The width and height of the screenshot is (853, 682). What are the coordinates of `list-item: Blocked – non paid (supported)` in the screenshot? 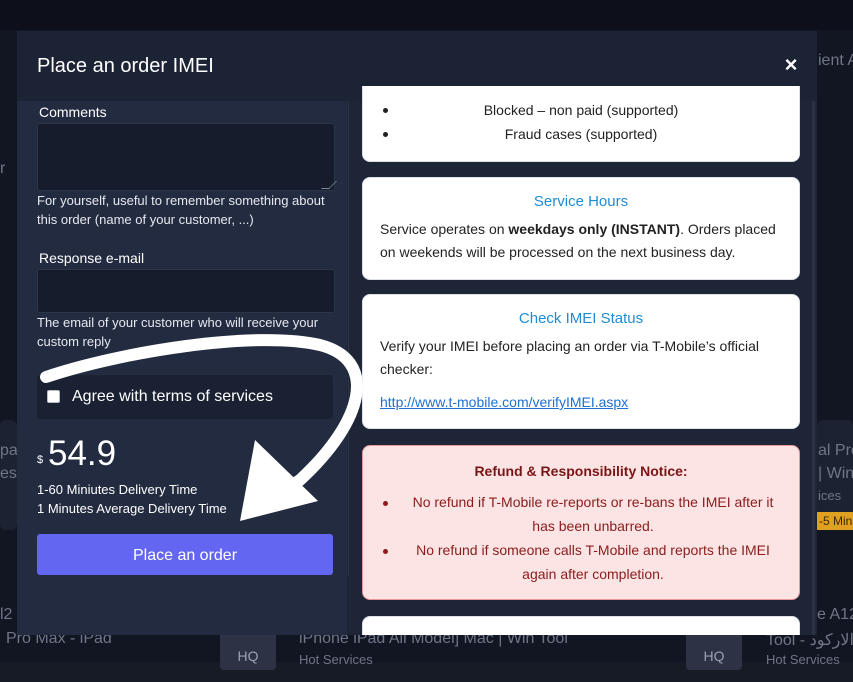 It's located at (581, 110).